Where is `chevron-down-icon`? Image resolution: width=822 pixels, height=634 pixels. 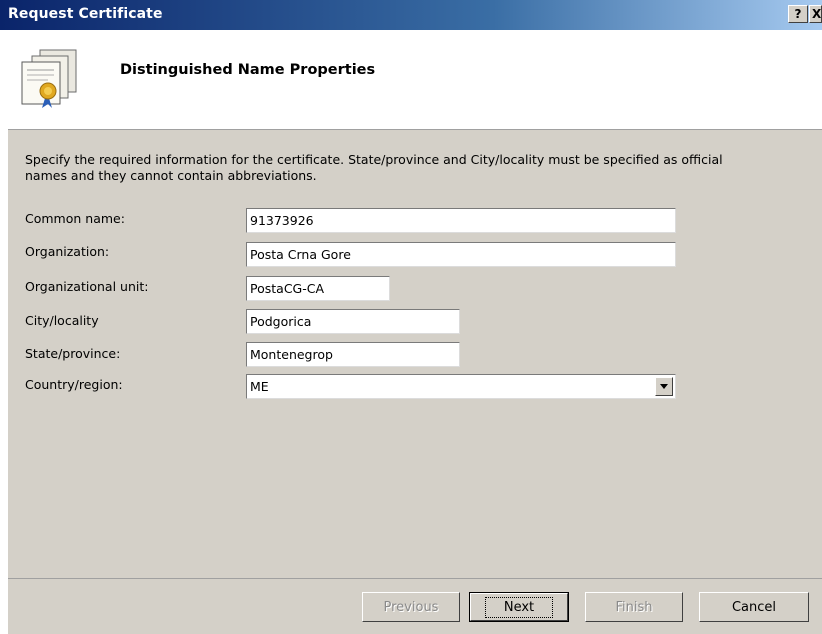
chevron-down-icon is located at coordinates (664, 386).